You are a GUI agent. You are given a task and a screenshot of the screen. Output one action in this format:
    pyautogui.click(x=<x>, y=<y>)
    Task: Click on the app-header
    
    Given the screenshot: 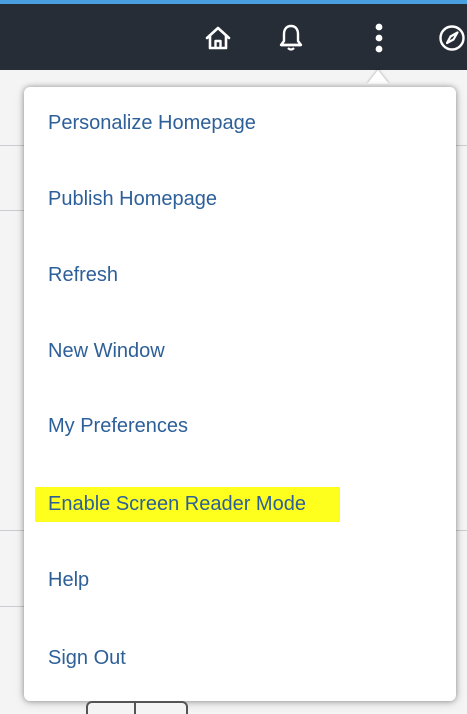 What is the action you would take?
    pyautogui.click(x=233, y=37)
    